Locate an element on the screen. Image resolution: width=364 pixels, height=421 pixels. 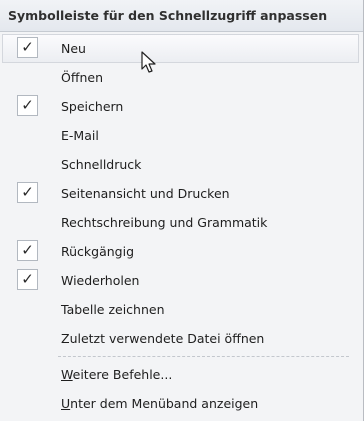
menu-item-schnelldruck: Schnelldruck is located at coordinates (181, 164).